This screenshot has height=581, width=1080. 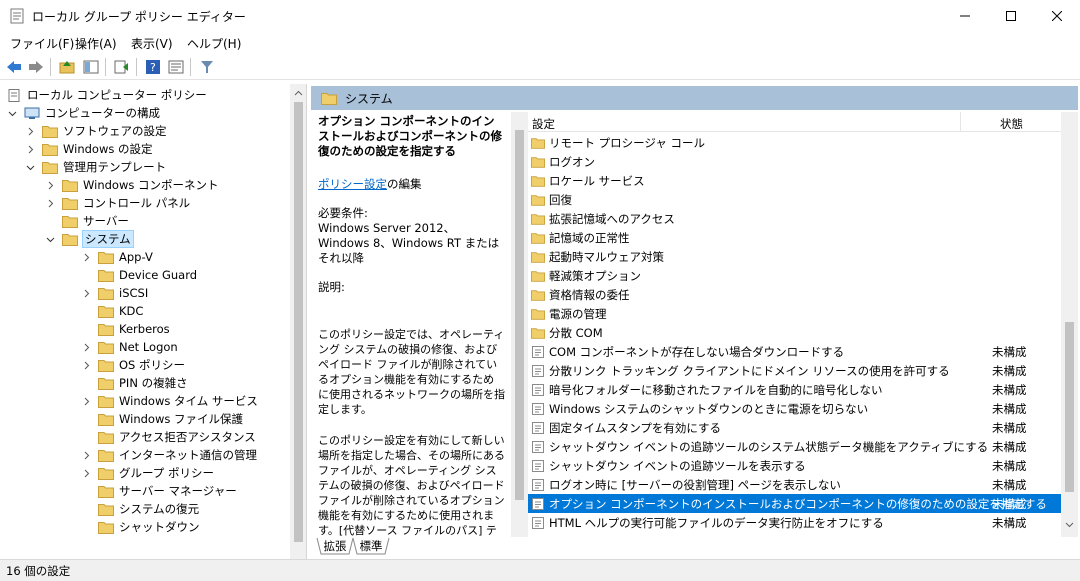 I want to click on list-item-setting: 分散リンク トラッキング クライアントにドメイン リソースの使用を許可する 未構成, so click(x=794, y=370).